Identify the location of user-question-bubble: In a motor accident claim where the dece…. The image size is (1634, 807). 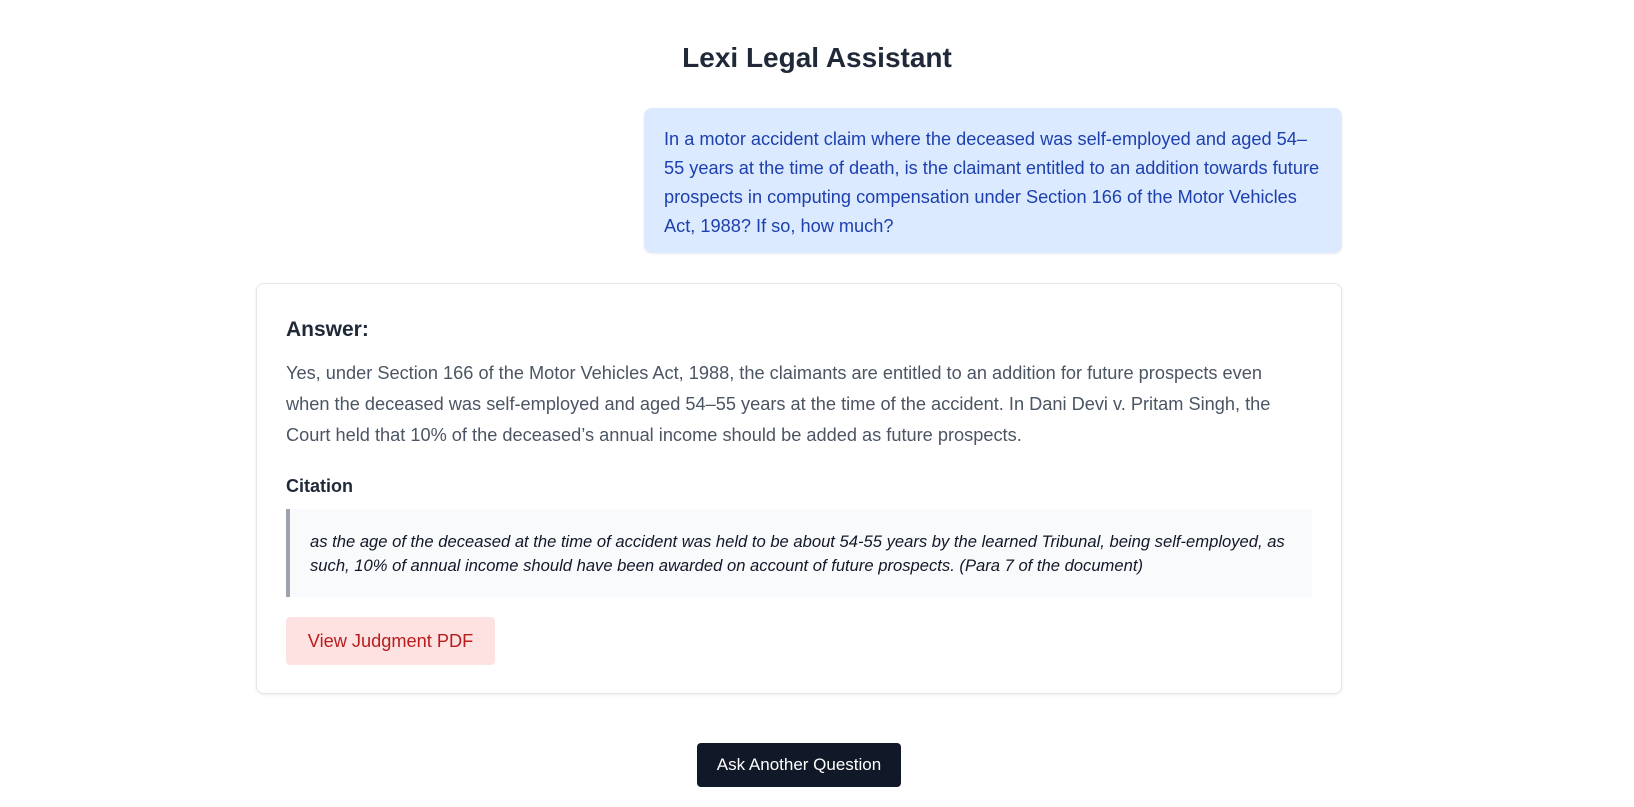
(993, 180).